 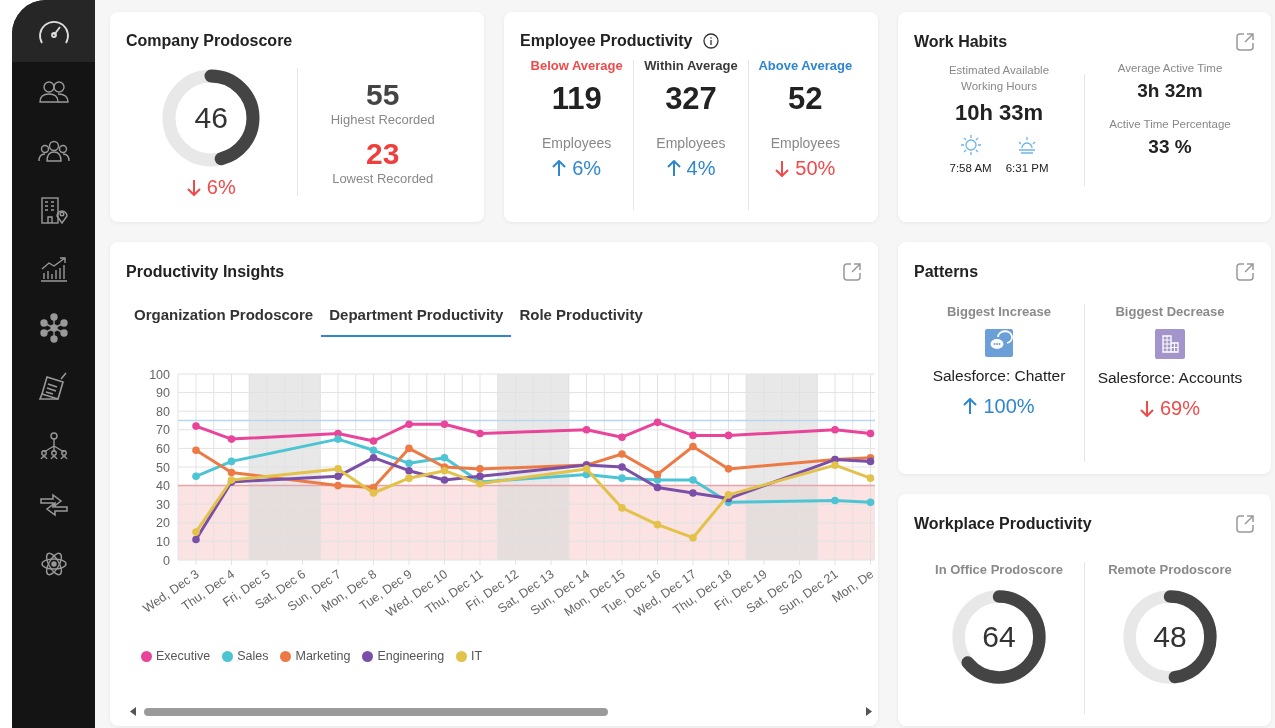 What do you see at coordinates (581, 317) in the screenshot?
I see `tab: Role Productivity` at bounding box center [581, 317].